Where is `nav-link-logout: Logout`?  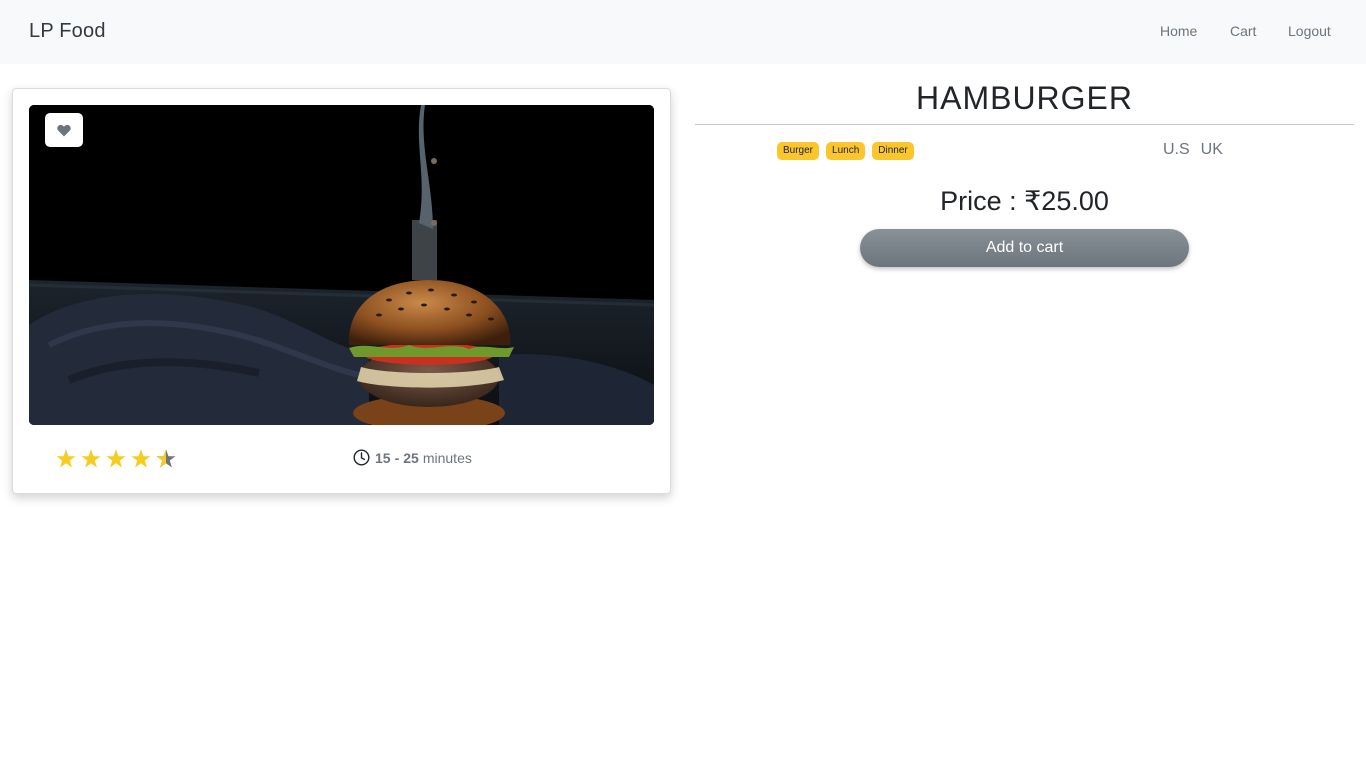
nav-link-logout: Logout is located at coordinates (1309, 31).